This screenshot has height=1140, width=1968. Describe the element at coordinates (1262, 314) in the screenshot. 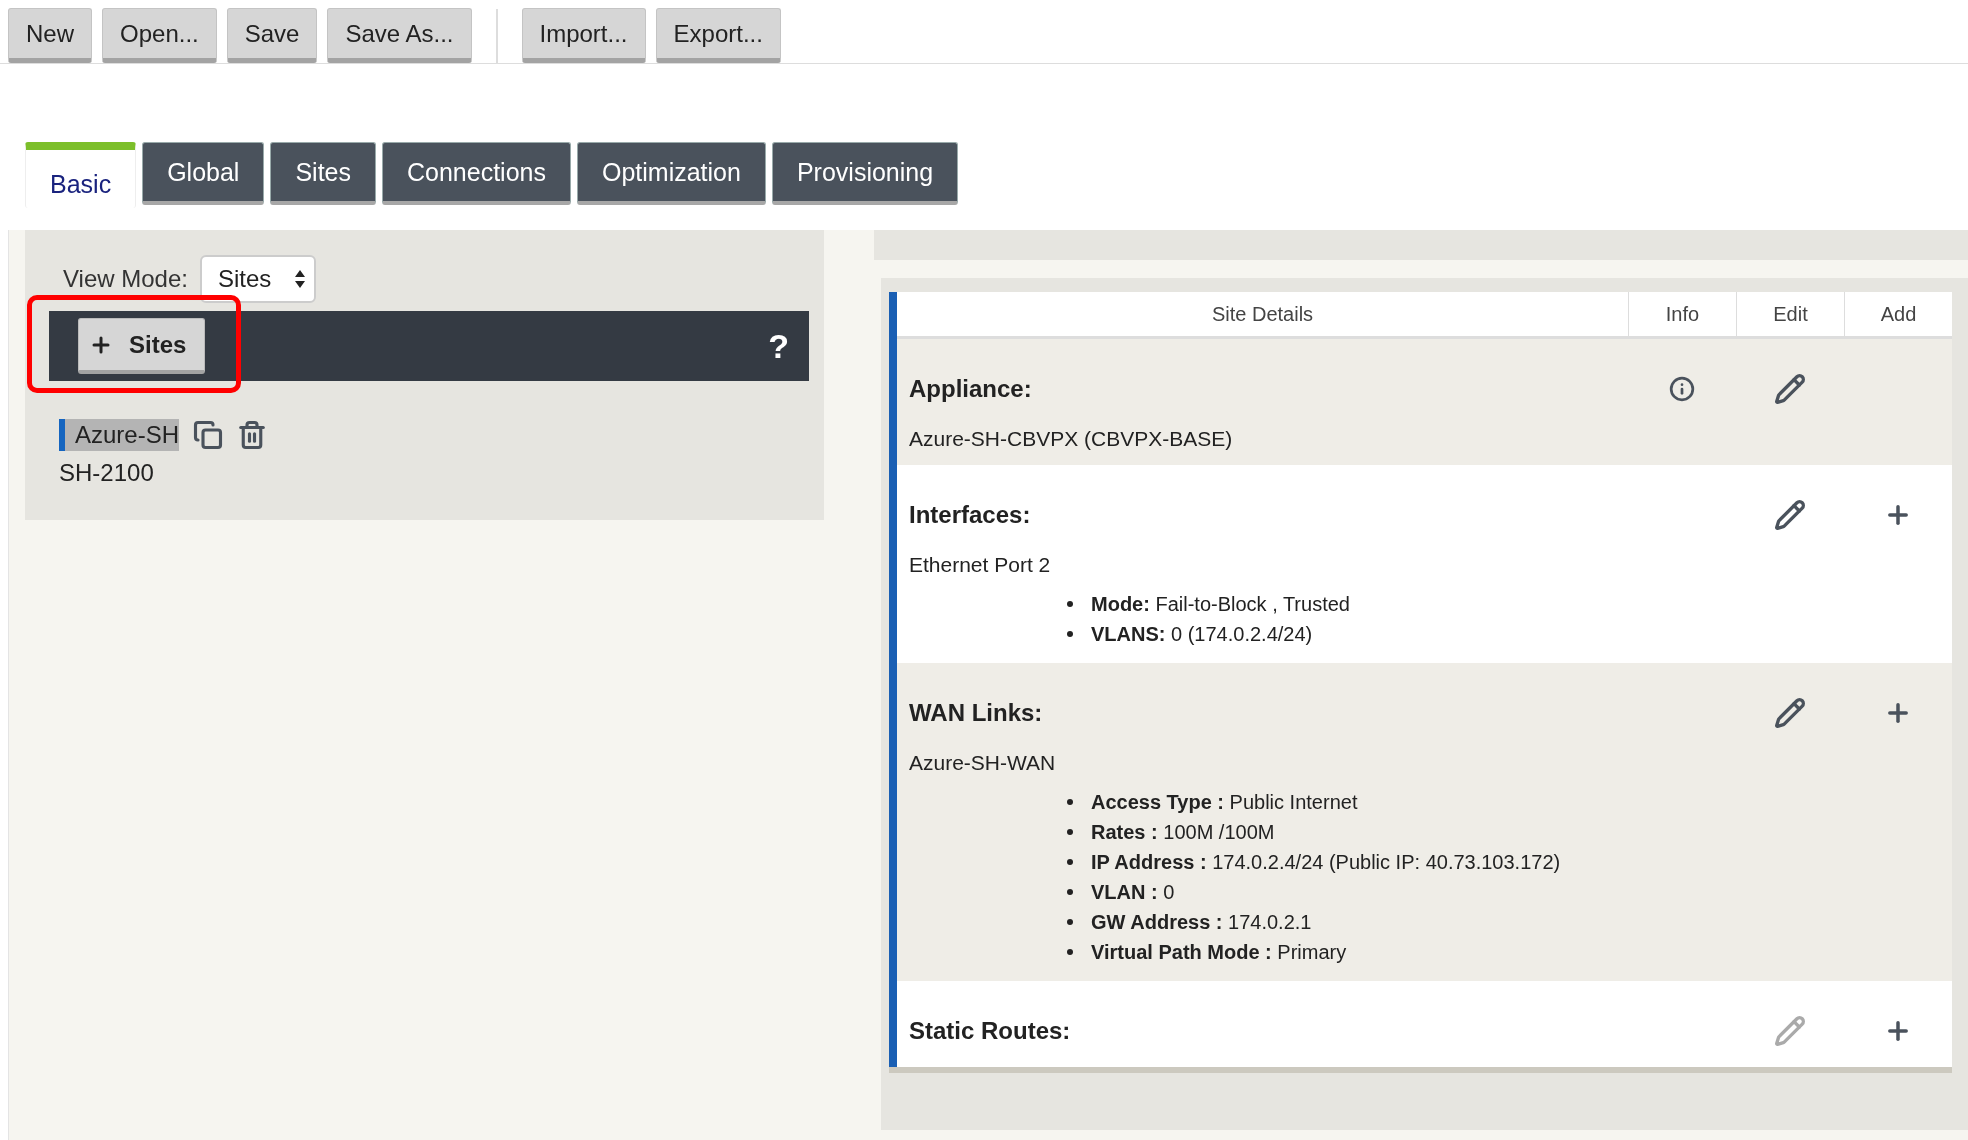

I see `column-header: Site Details` at that location.